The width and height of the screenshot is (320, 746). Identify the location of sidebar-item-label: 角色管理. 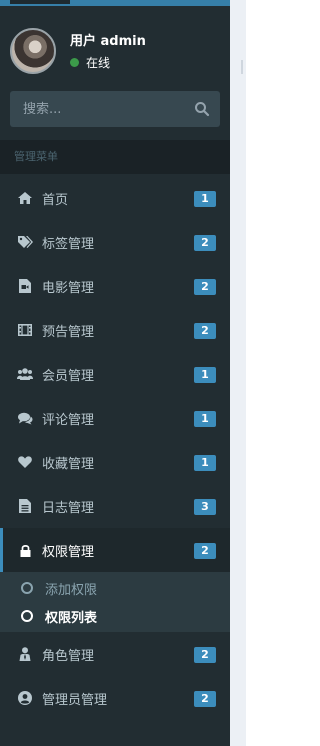
(68, 656).